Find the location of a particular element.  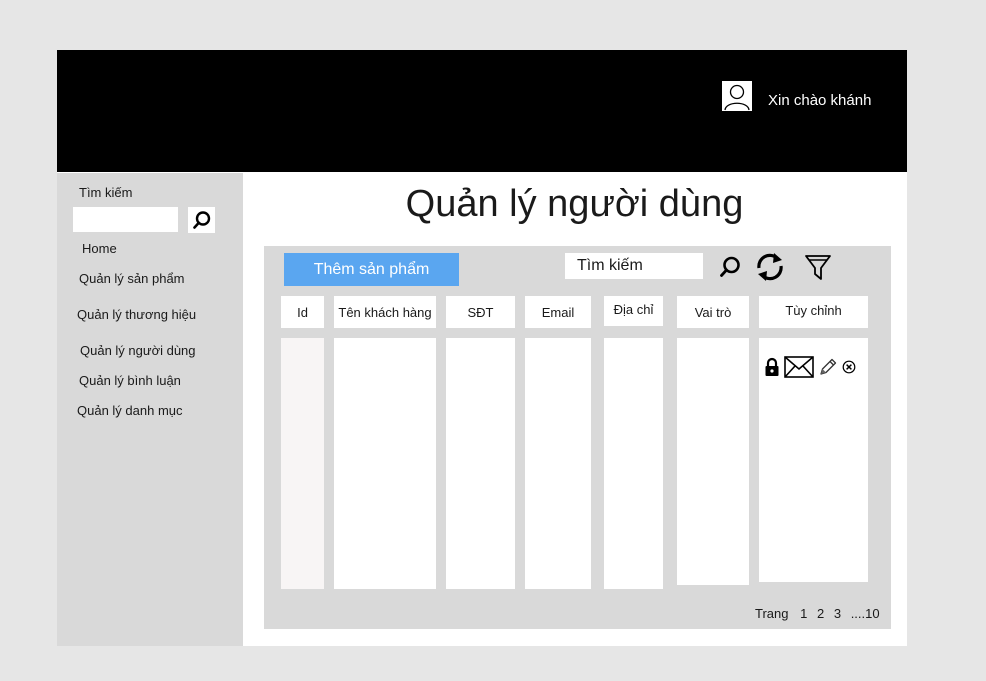

sidebar-item-home: Home is located at coordinates (99, 248).